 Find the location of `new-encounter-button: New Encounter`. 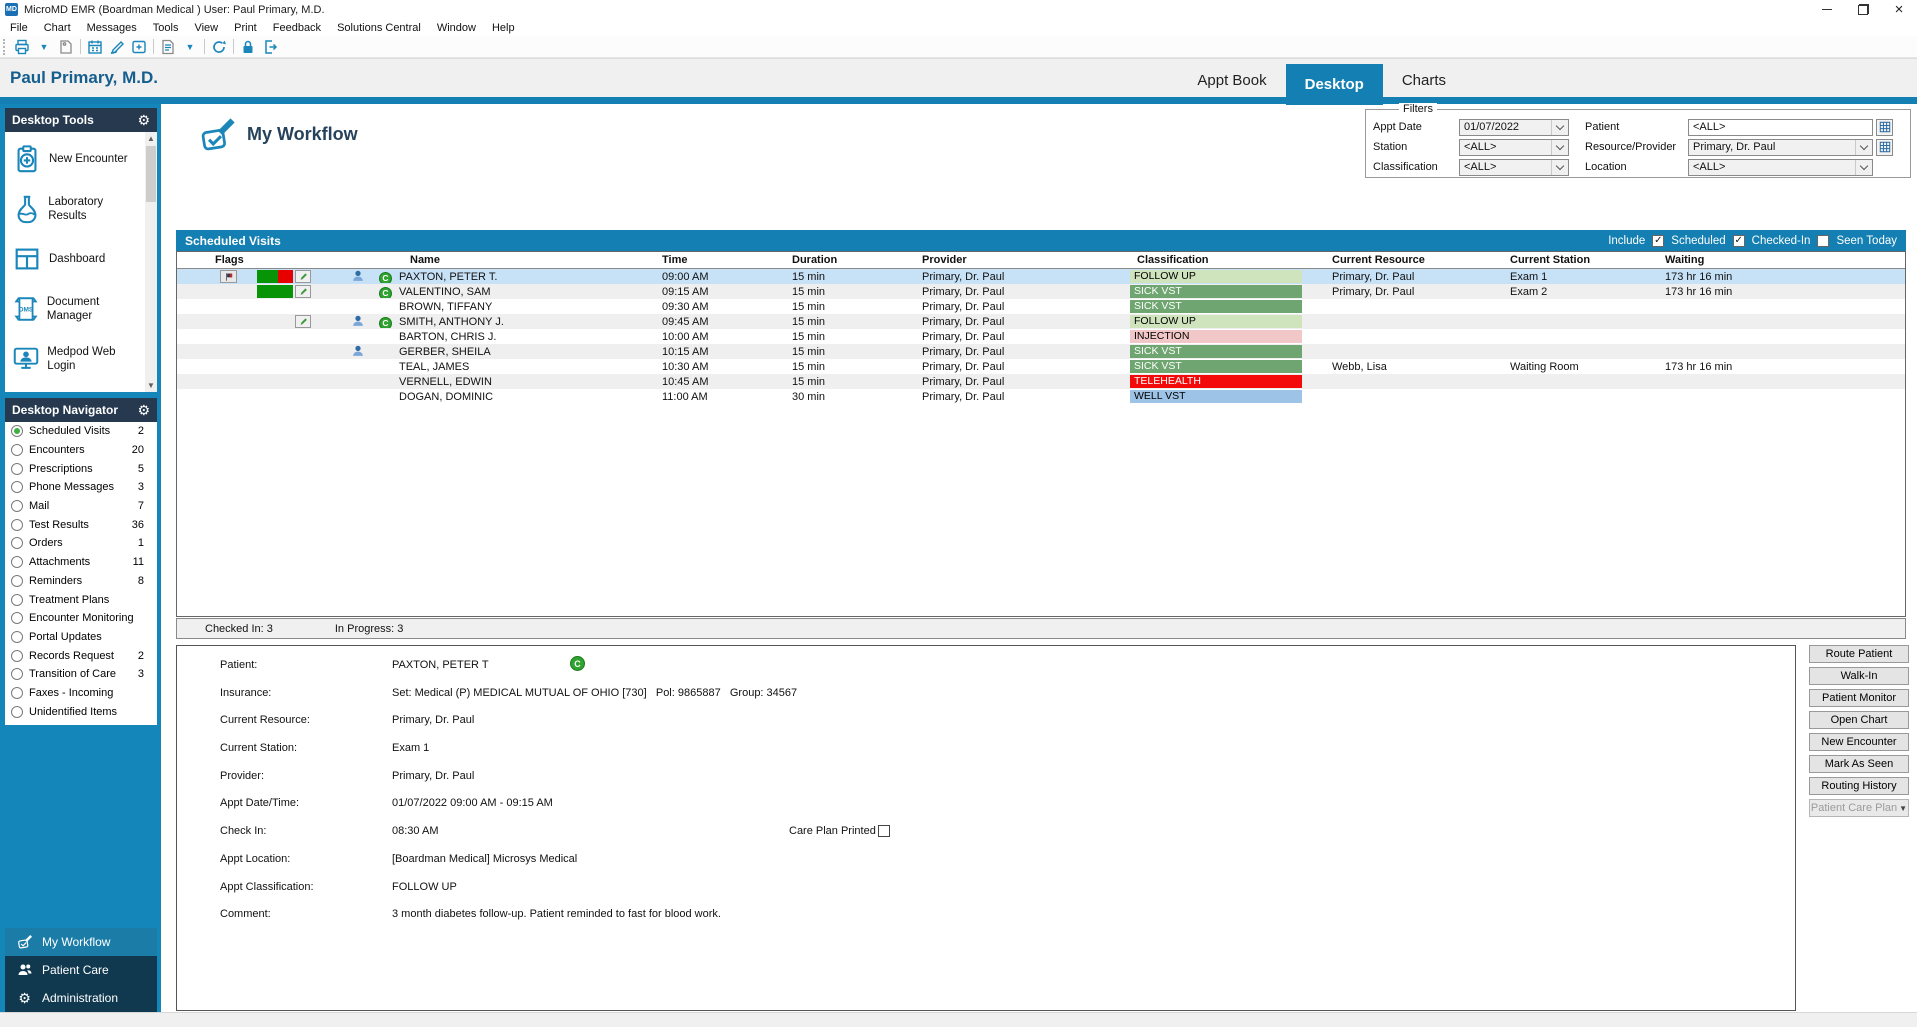

new-encounter-button: New Encounter is located at coordinates (1859, 742).